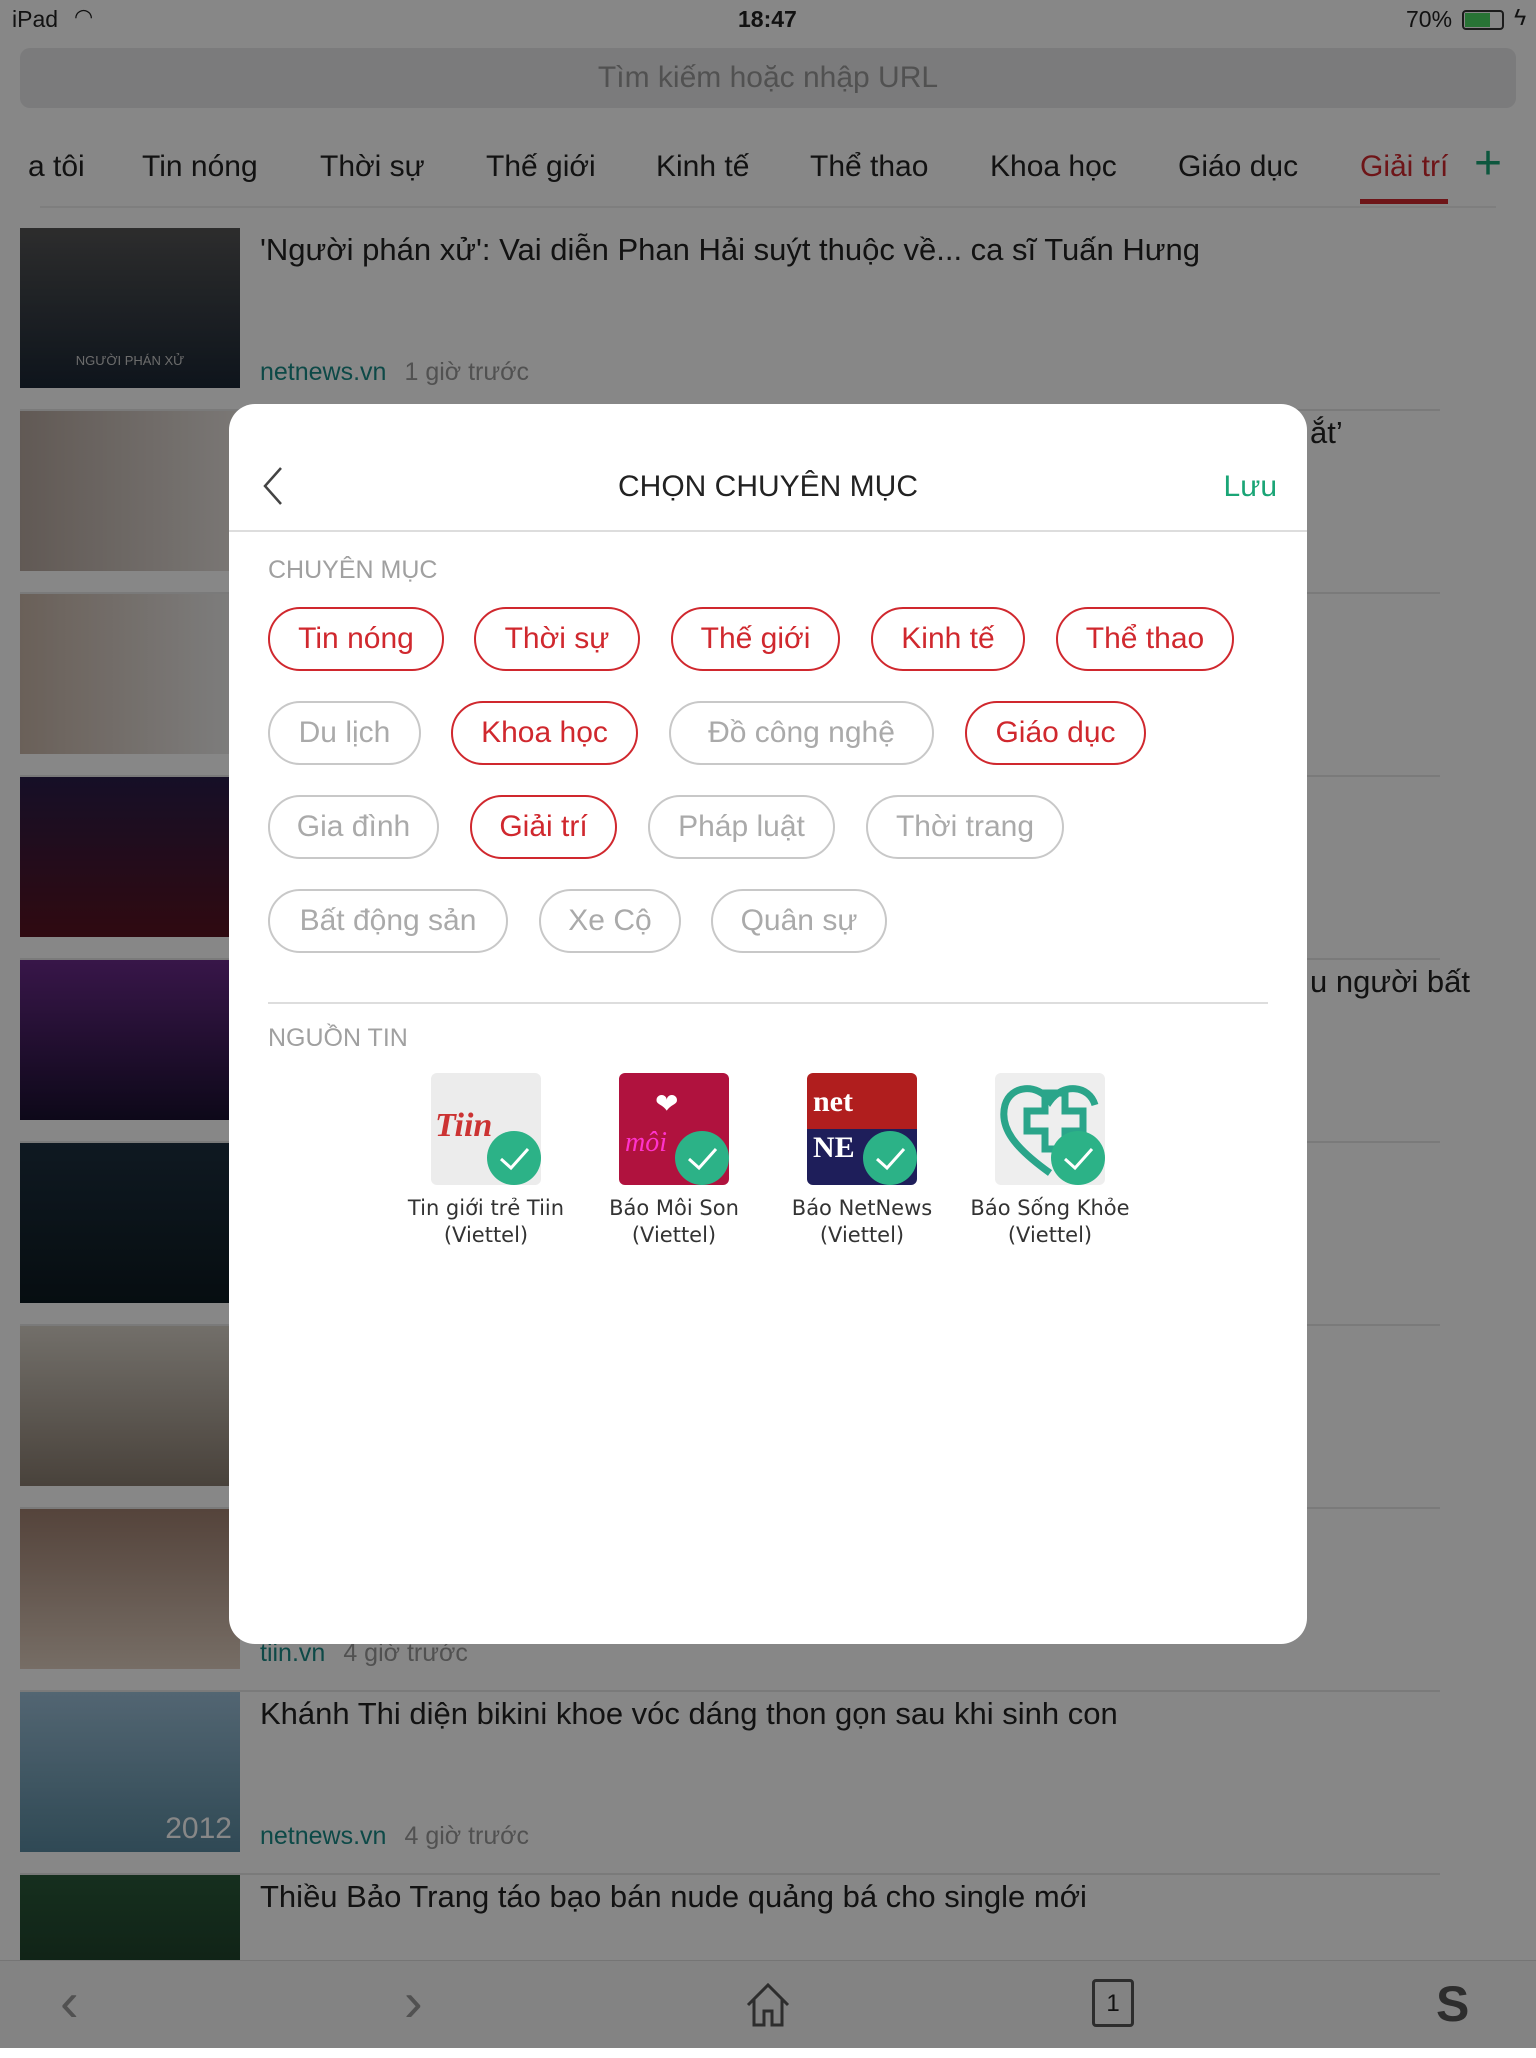 This screenshot has height=2058, width=1536. Describe the element at coordinates (674, 1208) in the screenshot. I see `source-name: Báo Môi Son` at that location.